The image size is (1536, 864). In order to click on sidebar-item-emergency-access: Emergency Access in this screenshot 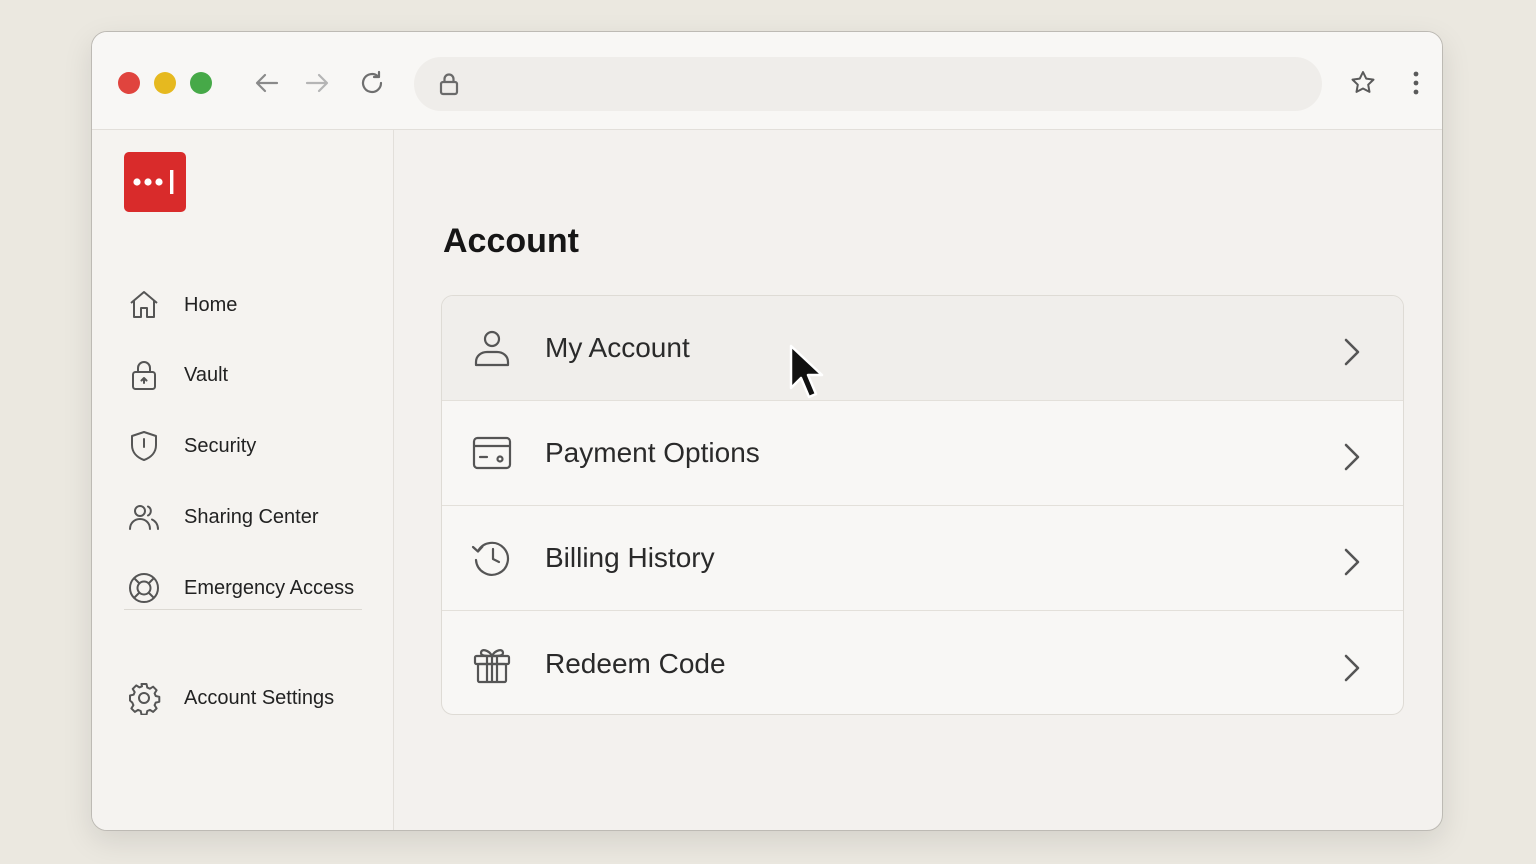, I will do `click(251, 588)`.